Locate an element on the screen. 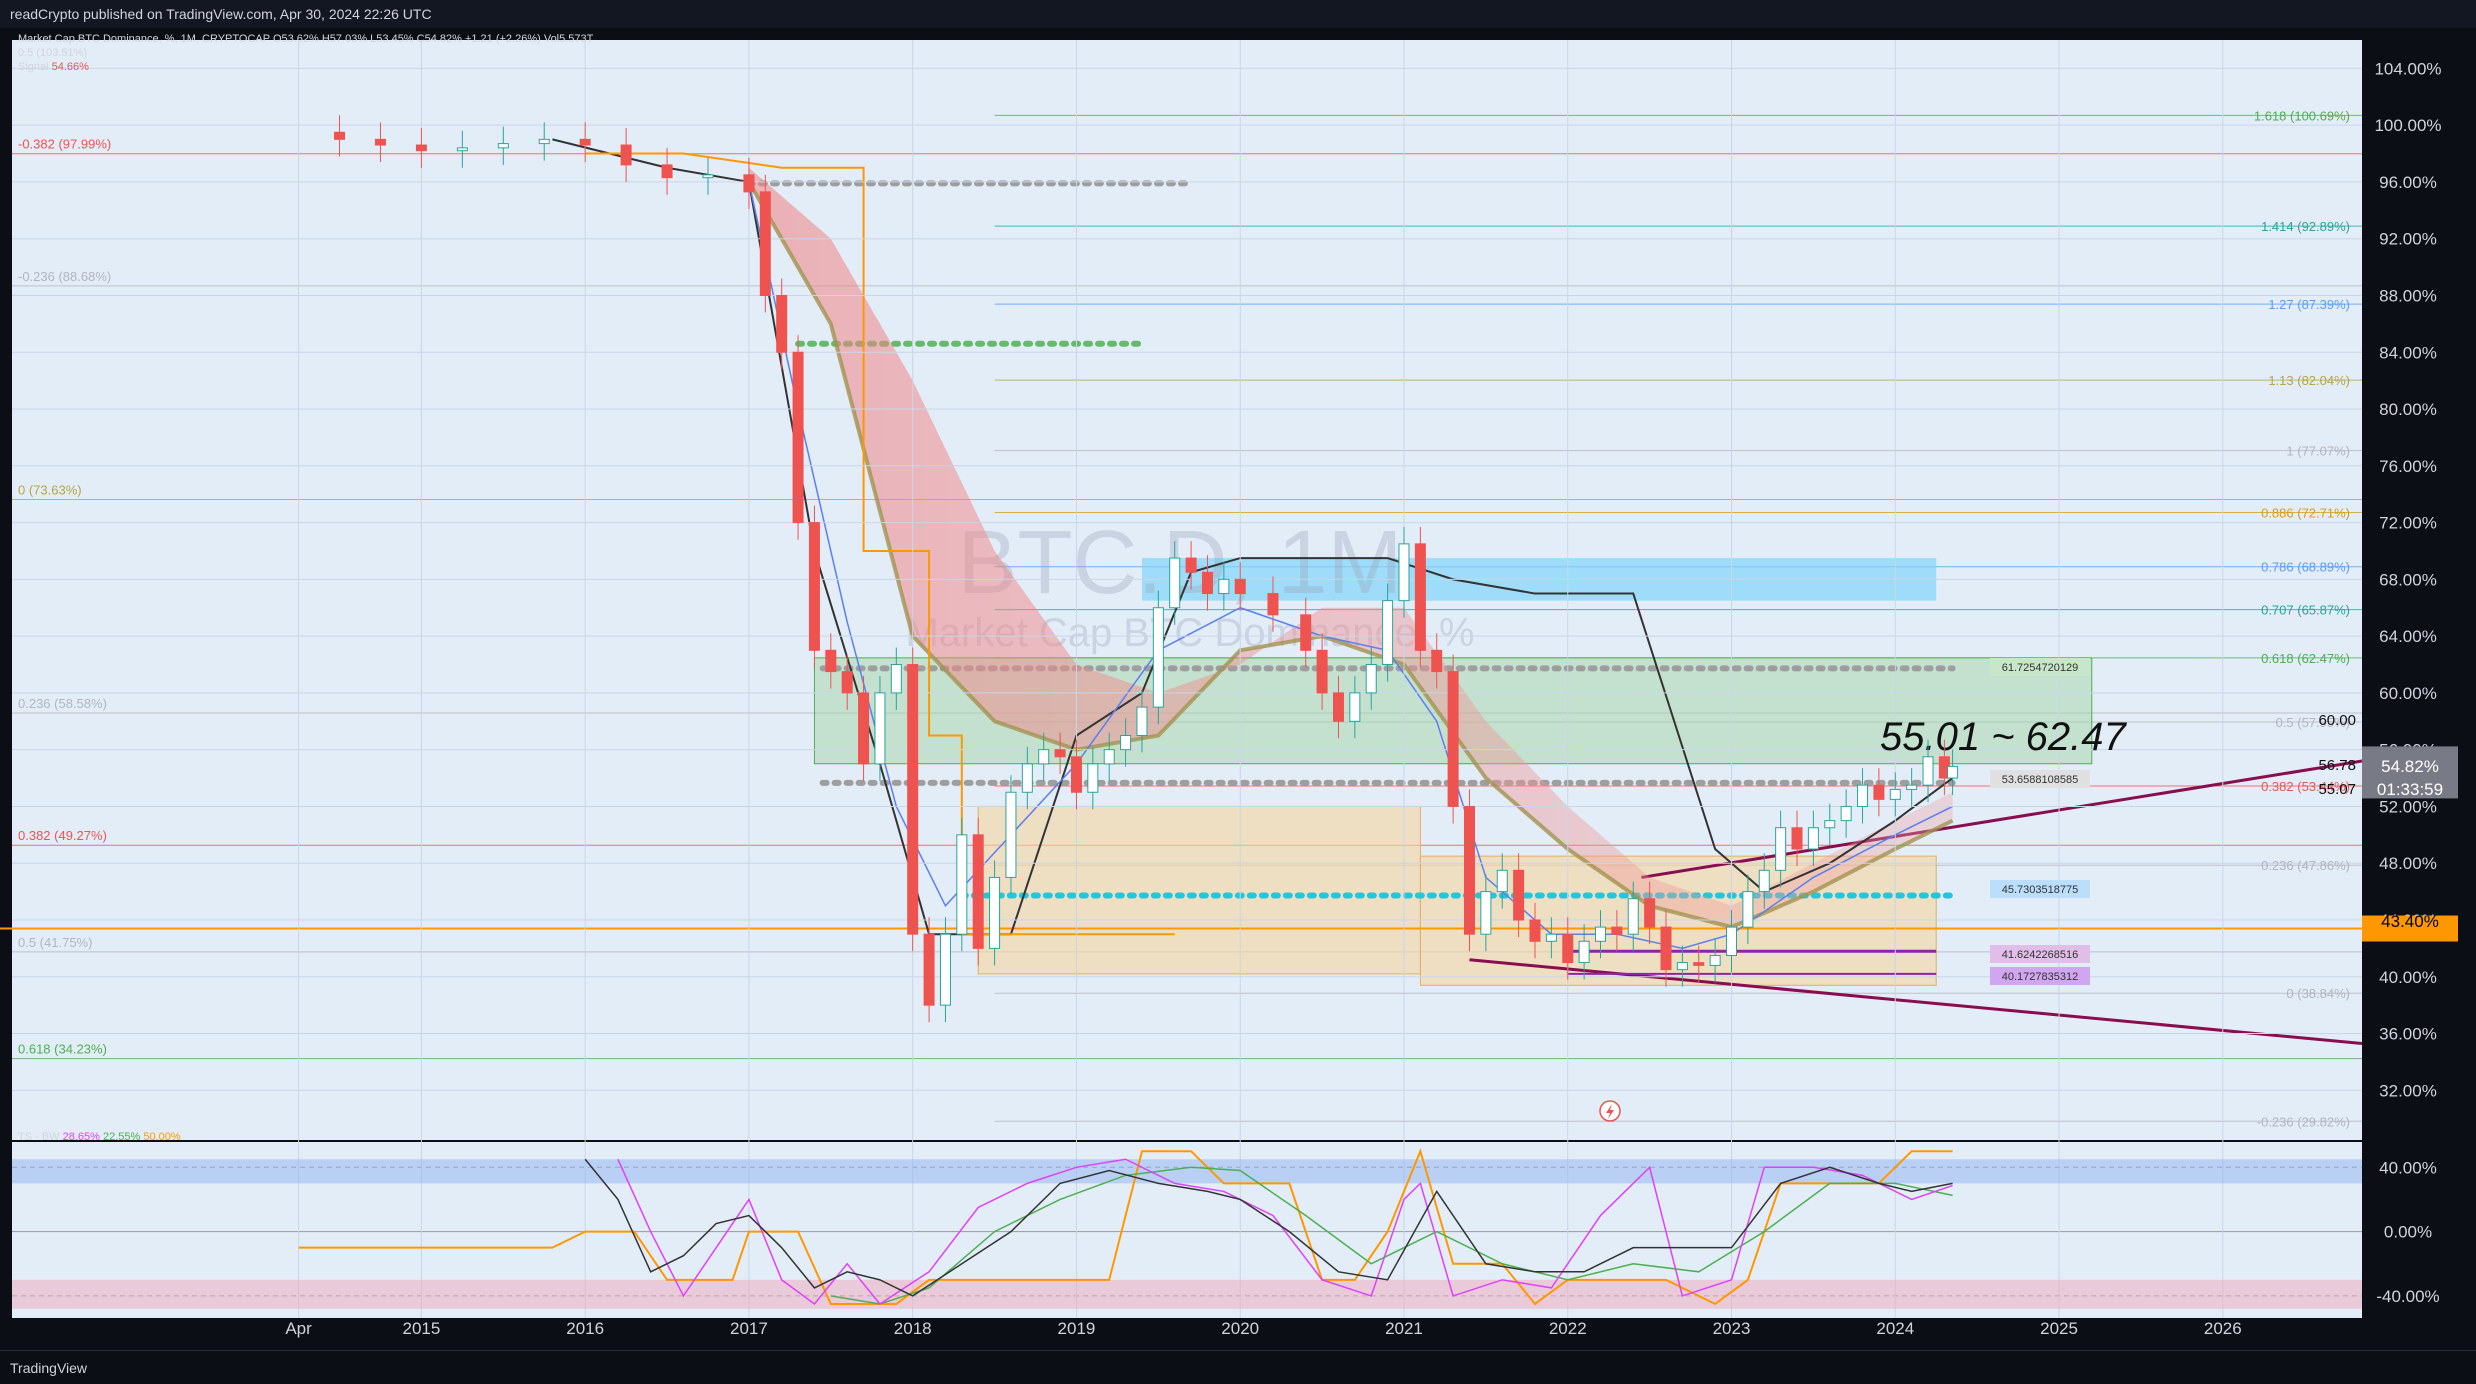  time-tick-3: 2017 is located at coordinates (749, 1328).